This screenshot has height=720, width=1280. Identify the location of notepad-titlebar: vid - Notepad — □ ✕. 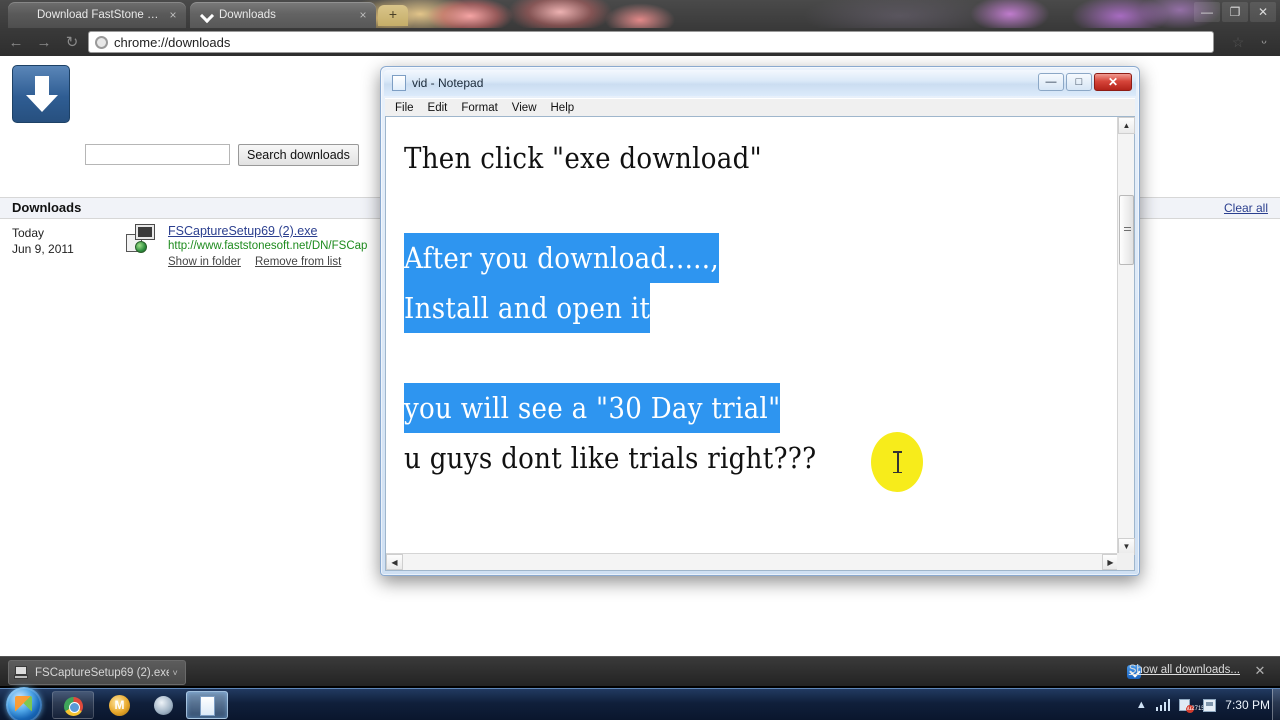
(760, 83).